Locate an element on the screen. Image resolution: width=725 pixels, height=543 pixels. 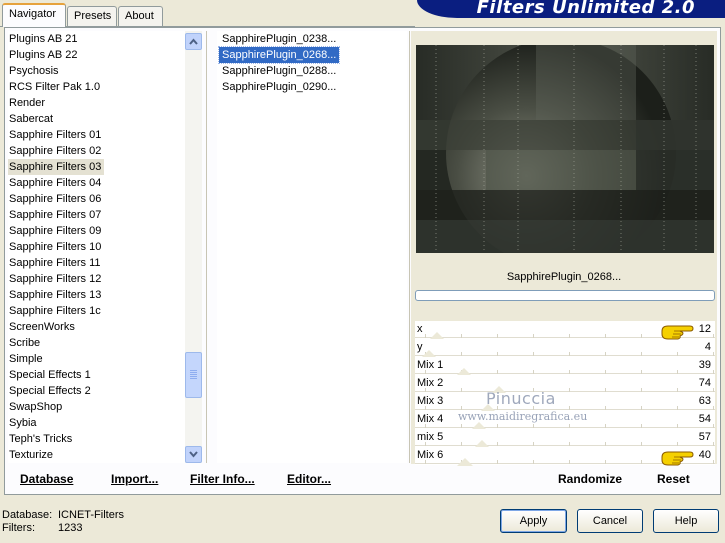
category-item: Plugins AB 21 is located at coordinates (44, 39).